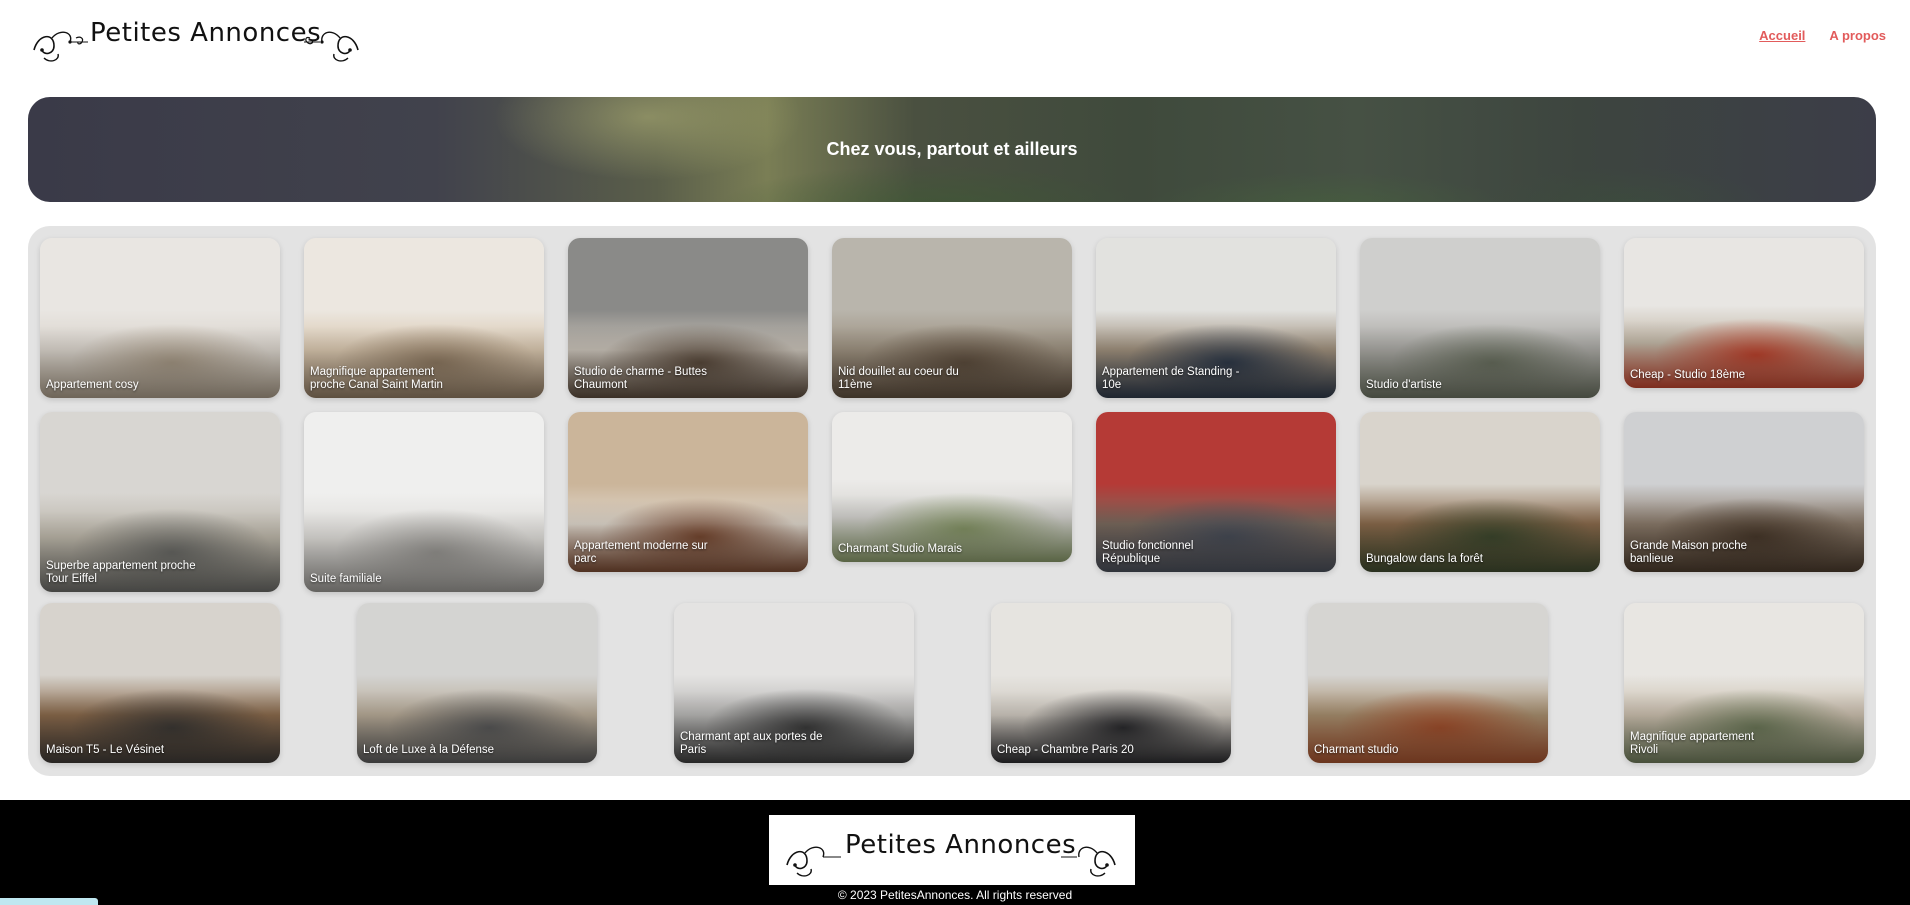  What do you see at coordinates (1065, 750) in the screenshot?
I see `listing-title: Cheap - Chambre Paris 20` at bounding box center [1065, 750].